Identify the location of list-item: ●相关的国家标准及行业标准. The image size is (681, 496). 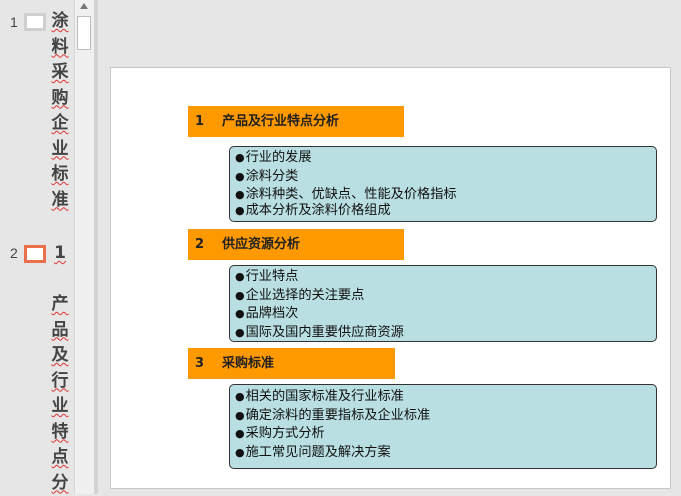
(445, 397).